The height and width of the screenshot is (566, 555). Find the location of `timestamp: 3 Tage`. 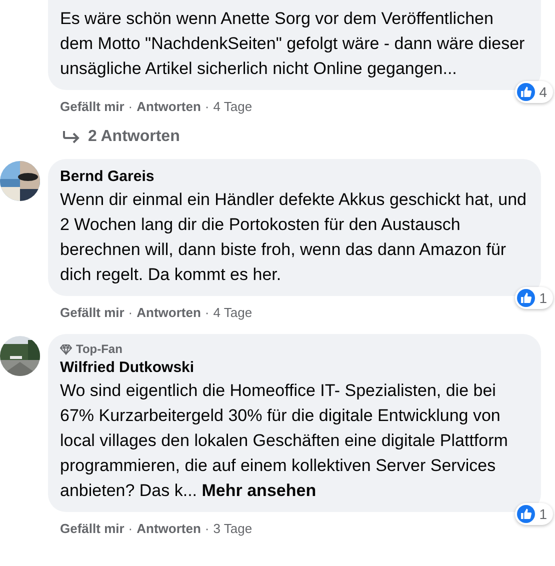

timestamp: 3 Tage is located at coordinates (232, 528).